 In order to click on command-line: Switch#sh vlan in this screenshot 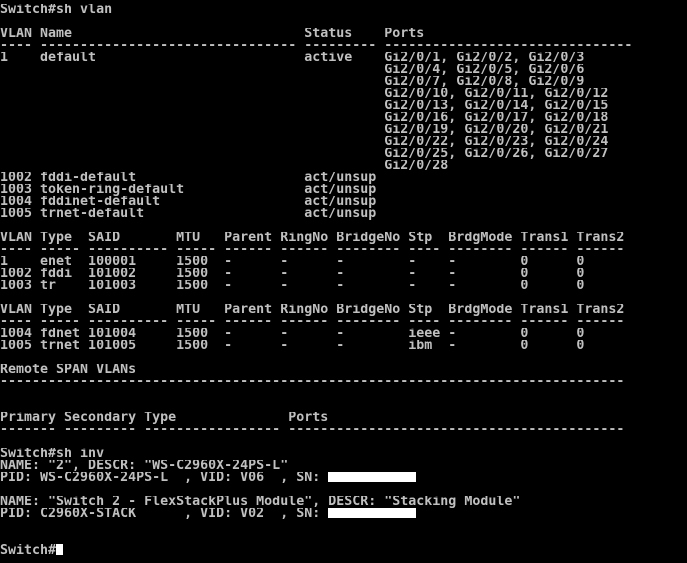, I will do `click(56, 10)`.